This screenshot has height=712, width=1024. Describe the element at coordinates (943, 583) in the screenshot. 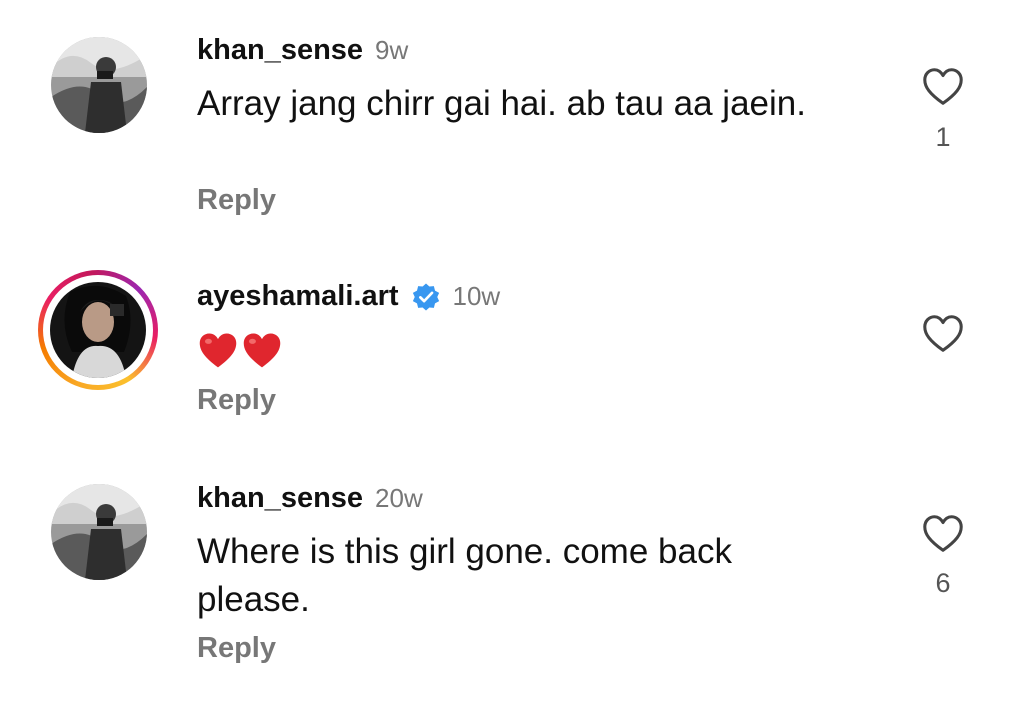

I see `like-count: 6` at that location.